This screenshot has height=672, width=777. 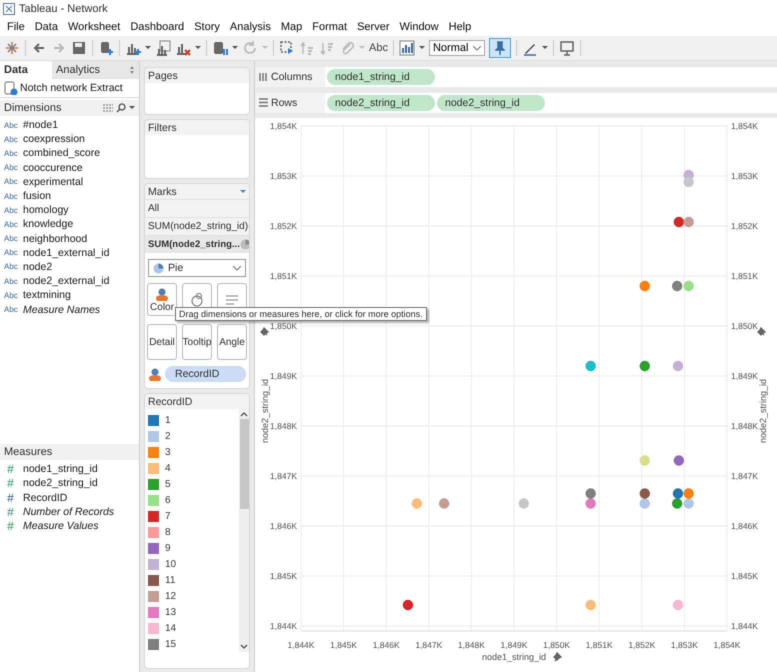 What do you see at coordinates (197, 226) in the screenshot?
I see `marks-card-tab: SUM(node2_string_id)` at bounding box center [197, 226].